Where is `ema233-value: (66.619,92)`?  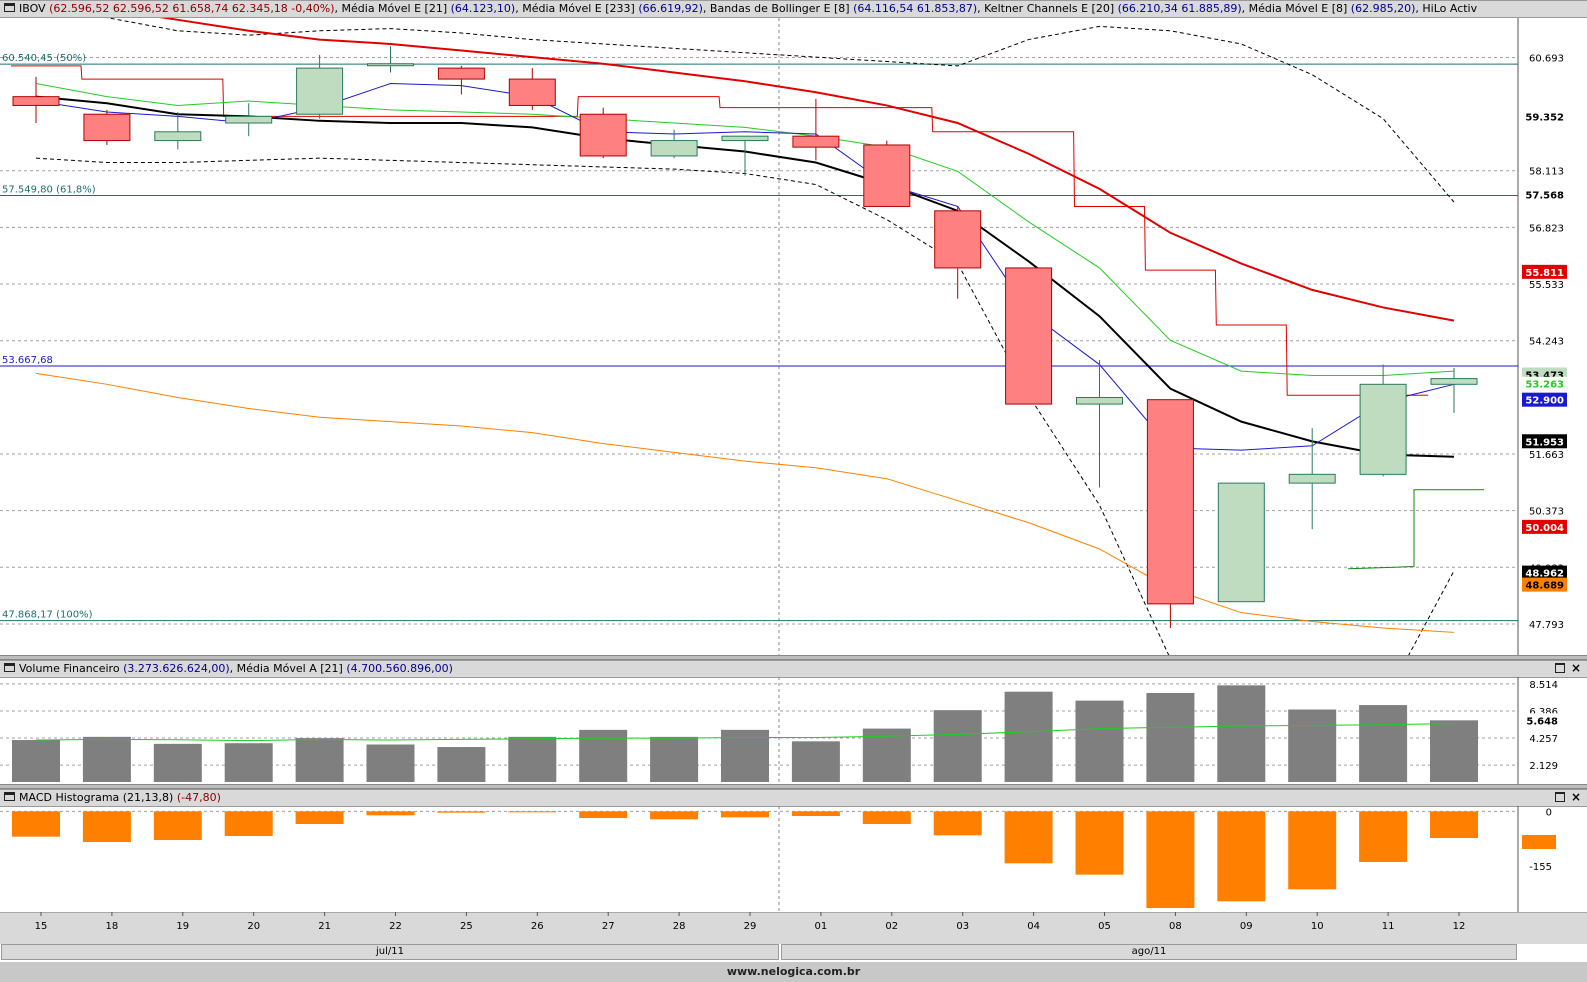 ema233-value: (66.619,92) is located at coordinates (670, 8).